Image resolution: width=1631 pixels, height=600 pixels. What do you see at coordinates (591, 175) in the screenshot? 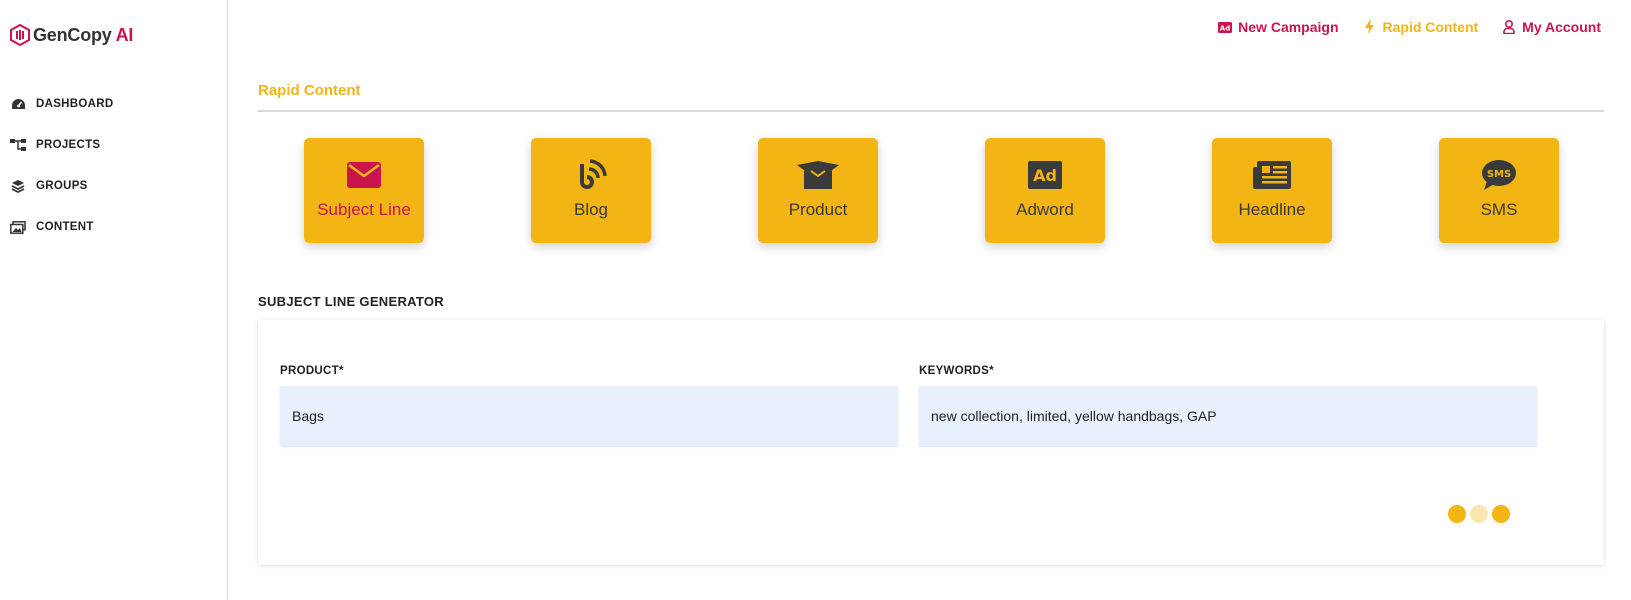
I see `rss-icon` at bounding box center [591, 175].